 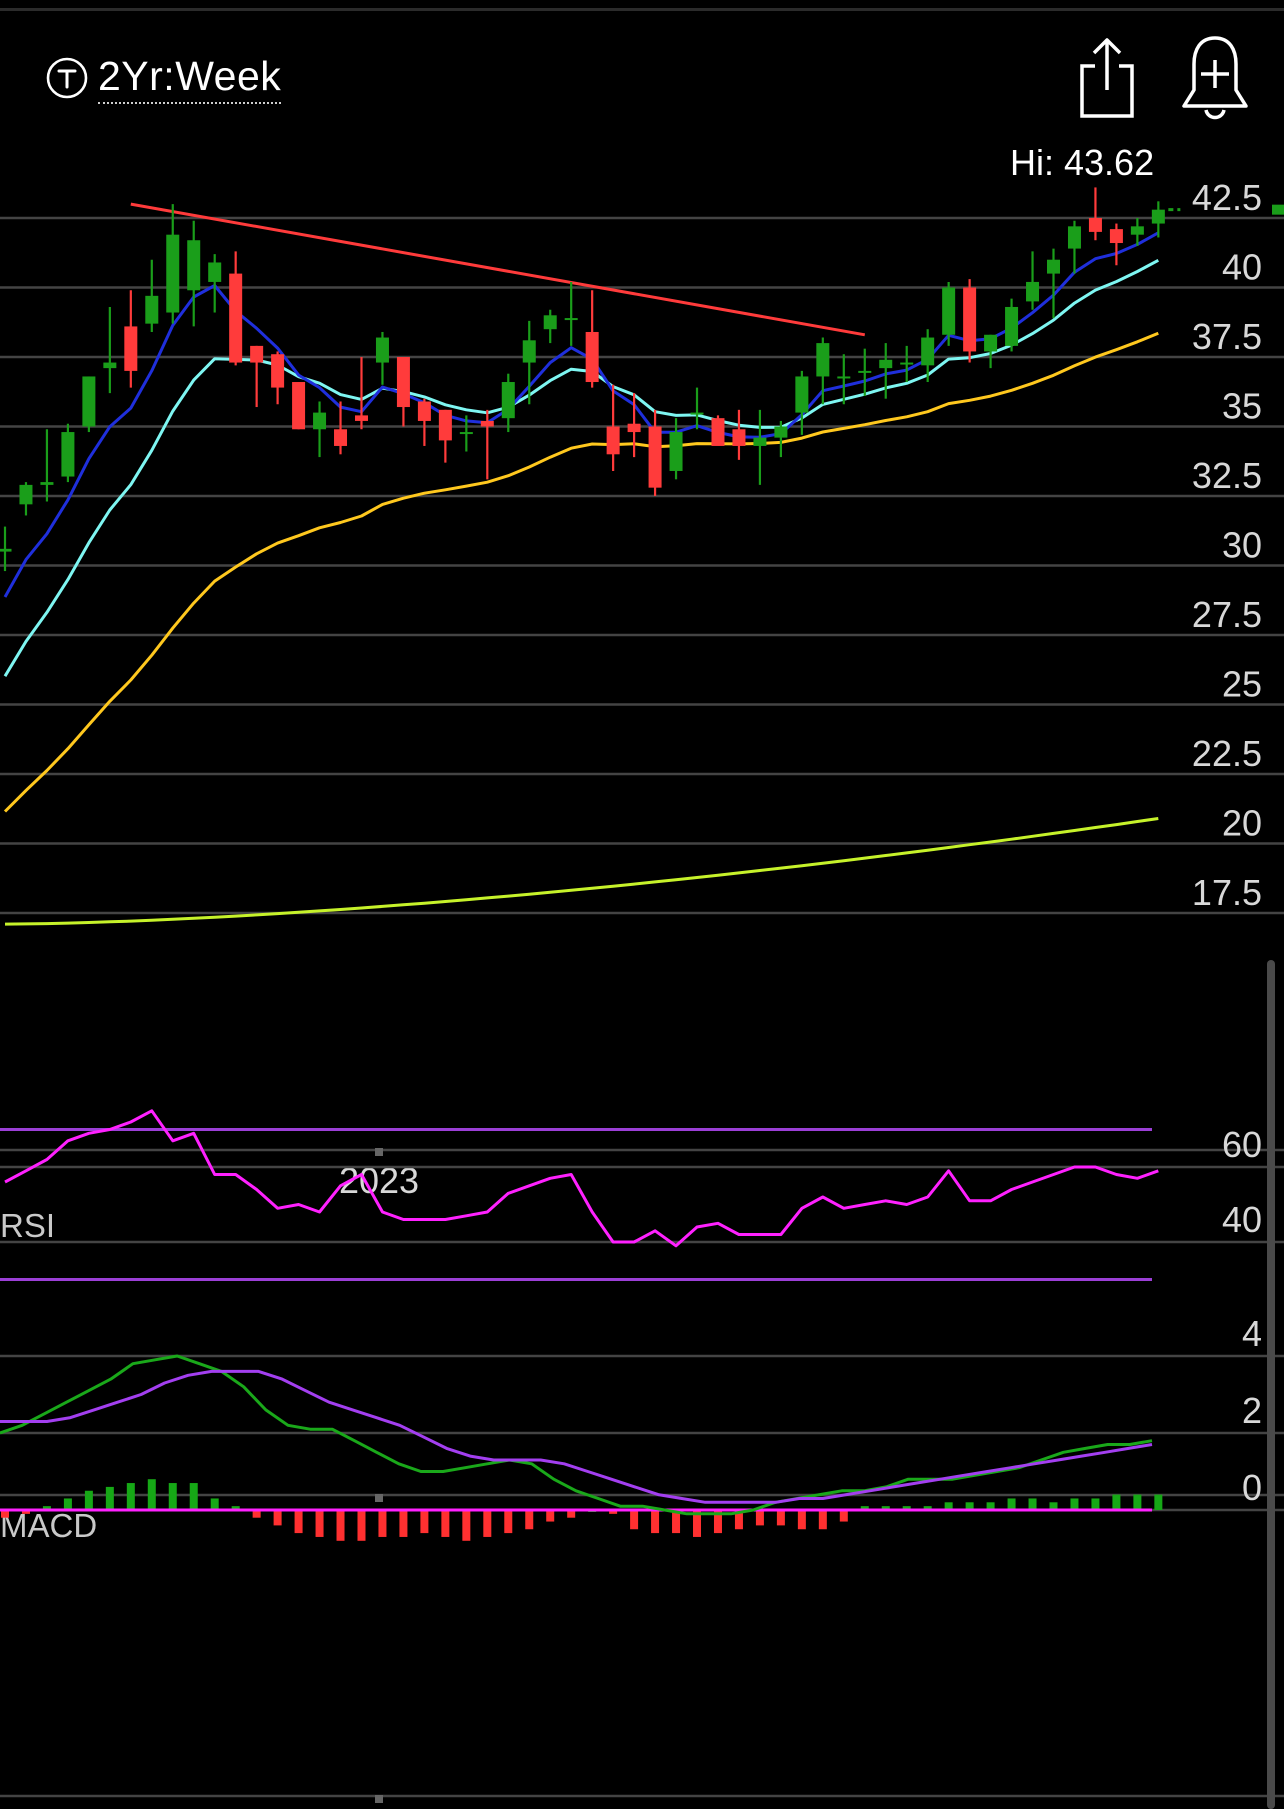 What do you see at coordinates (1271, 1384) in the screenshot?
I see `scrollbar` at bounding box center [1271, 1384].